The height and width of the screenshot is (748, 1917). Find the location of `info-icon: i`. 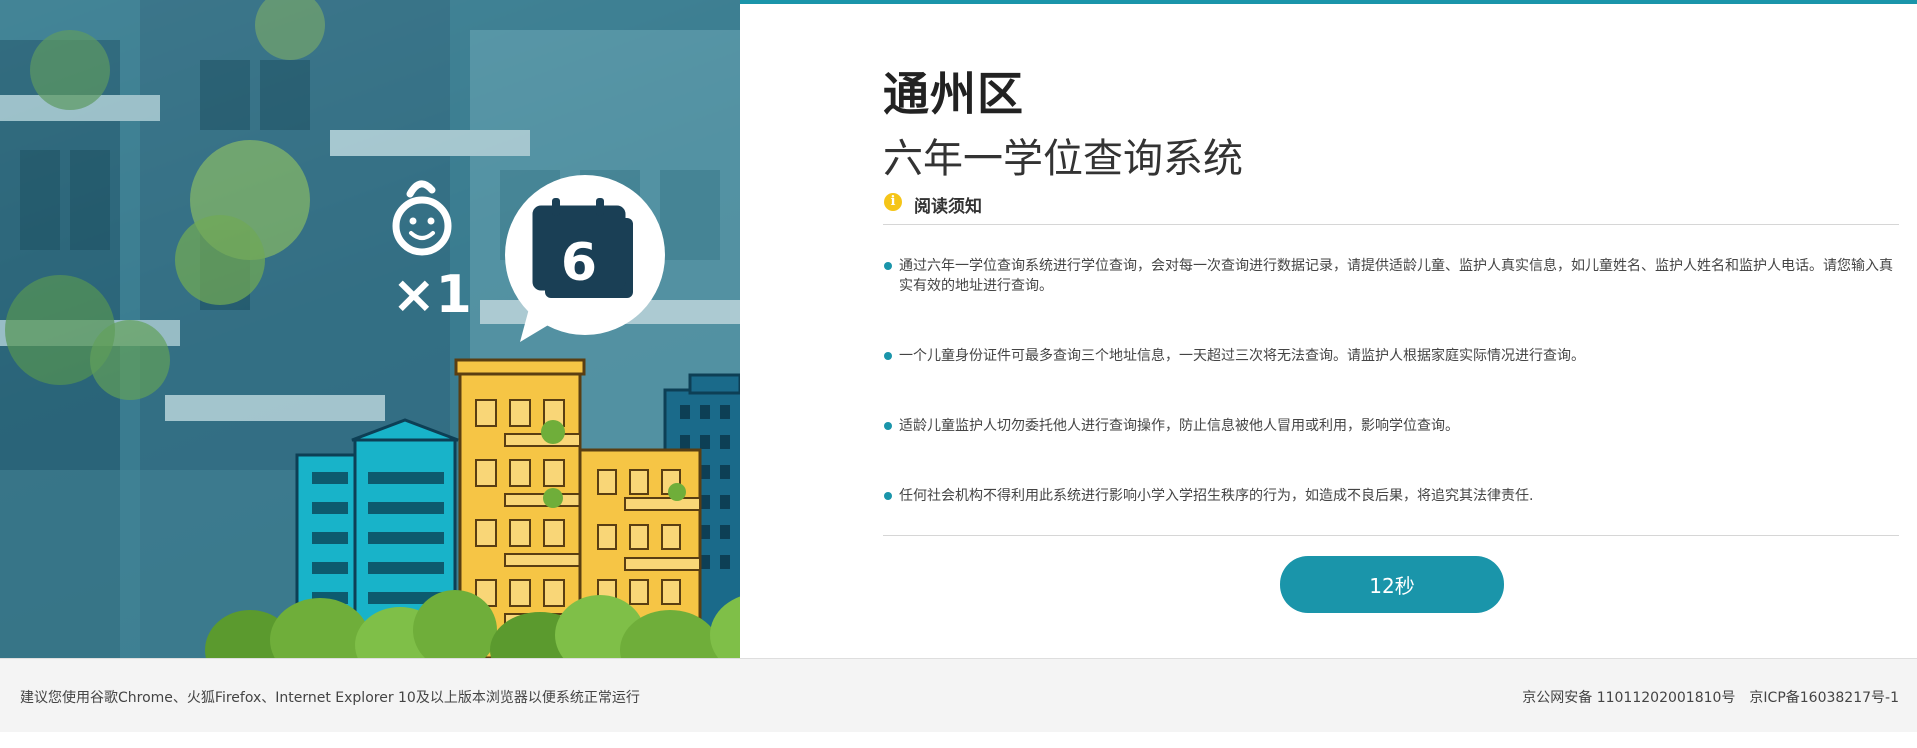

info-icon: i is located at coordinates (893, 202).